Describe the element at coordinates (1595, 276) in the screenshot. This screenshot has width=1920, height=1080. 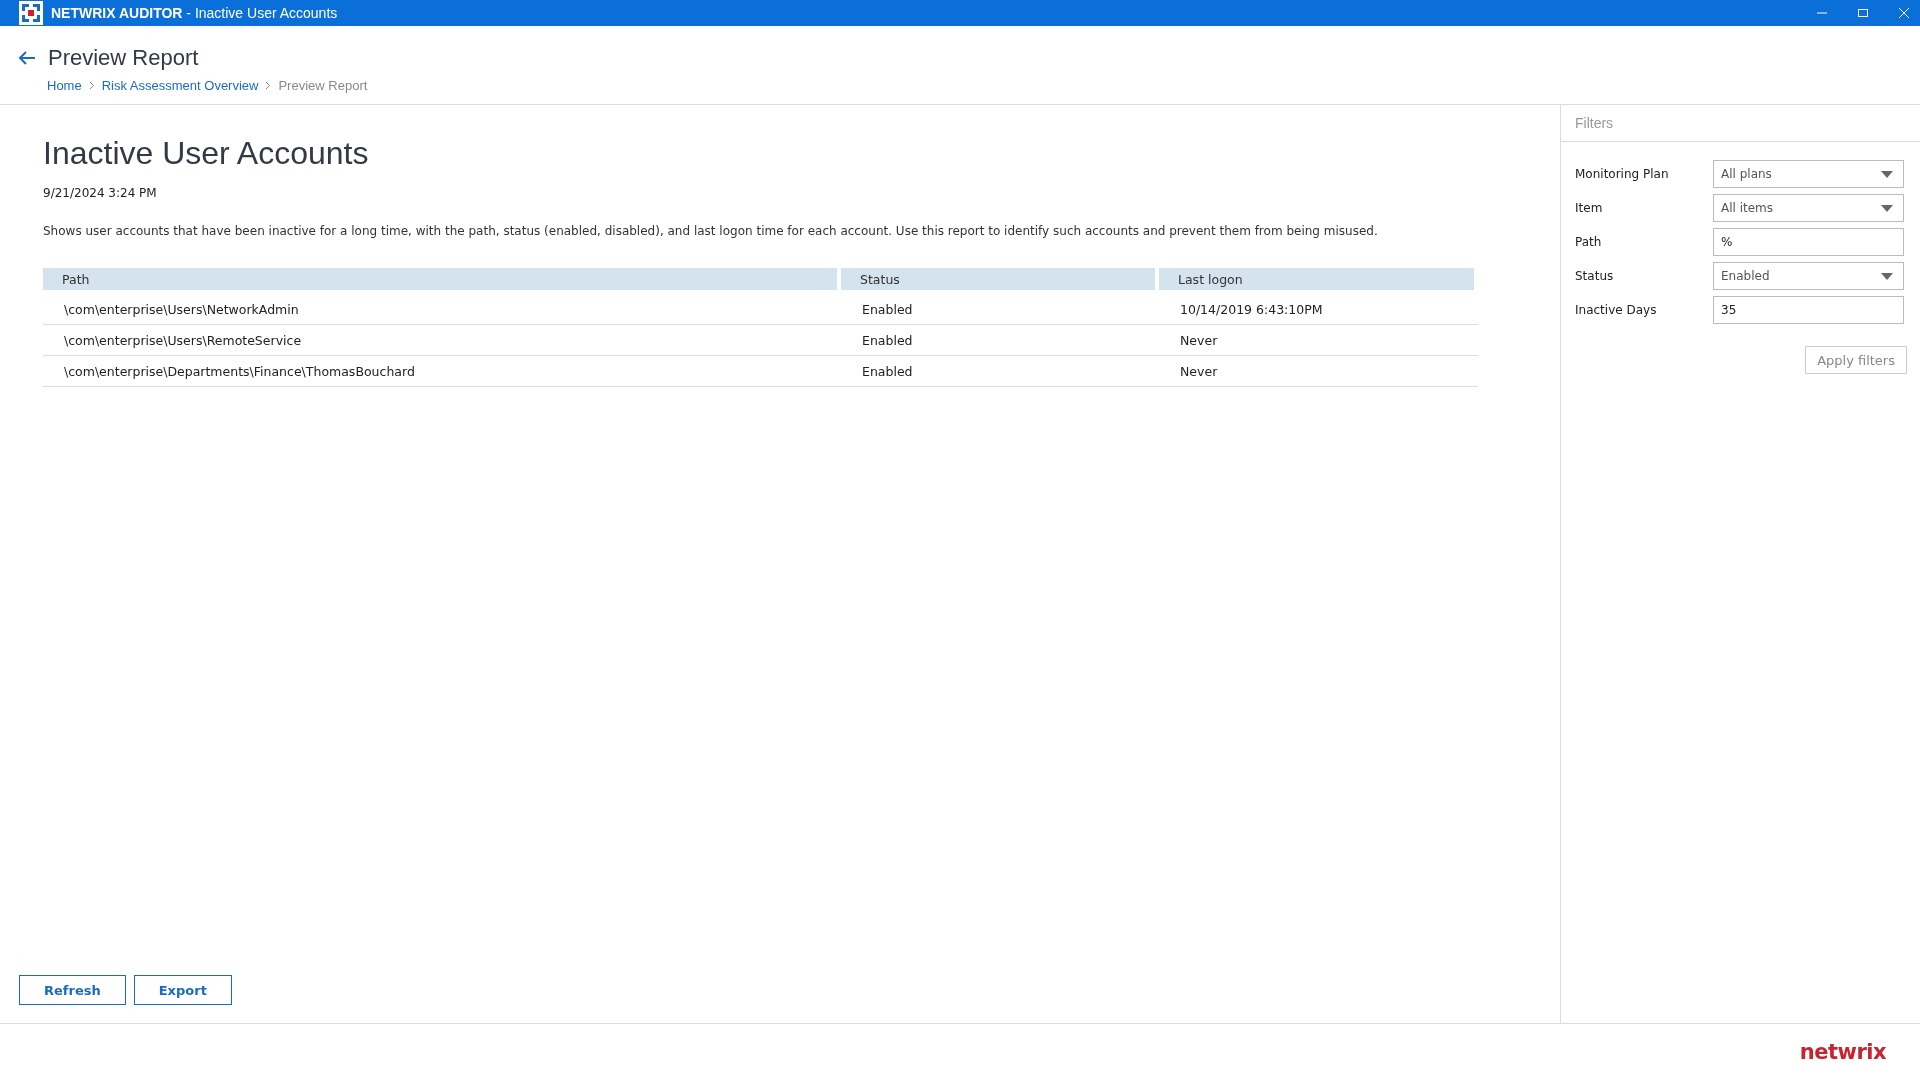
I see `filter-label: Status` at that location.